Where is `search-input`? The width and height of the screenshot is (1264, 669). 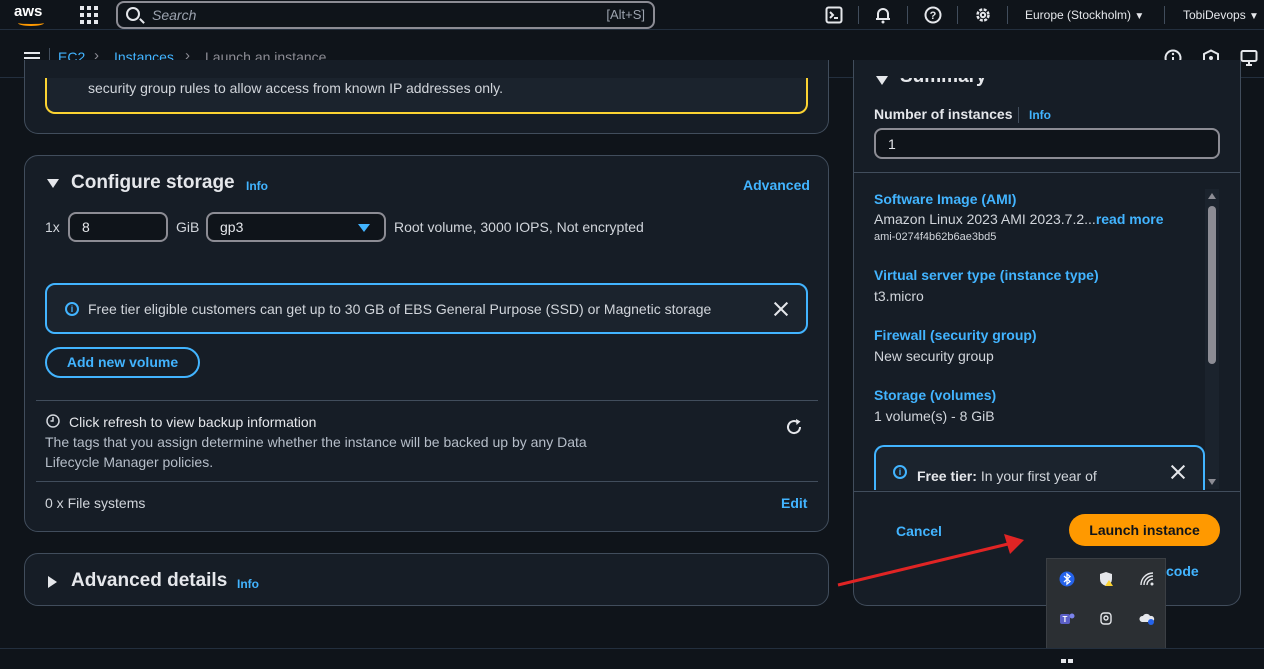 search-input is located at coordinates (372, 15).